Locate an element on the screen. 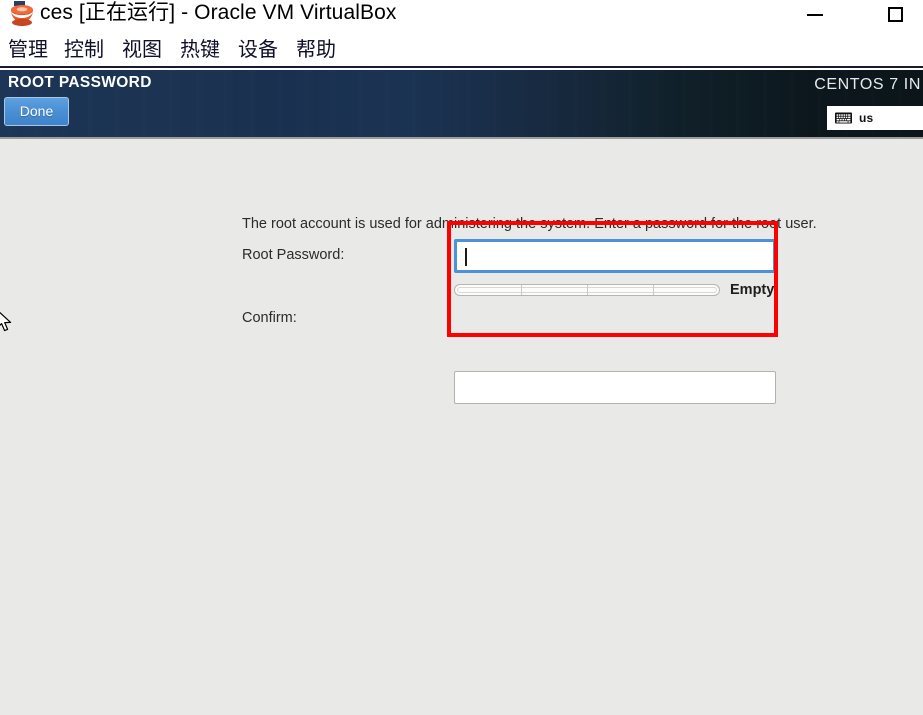 The height and width of the screenshot is (715, 923). confirm-password-input is located at coordinates (615, 387).